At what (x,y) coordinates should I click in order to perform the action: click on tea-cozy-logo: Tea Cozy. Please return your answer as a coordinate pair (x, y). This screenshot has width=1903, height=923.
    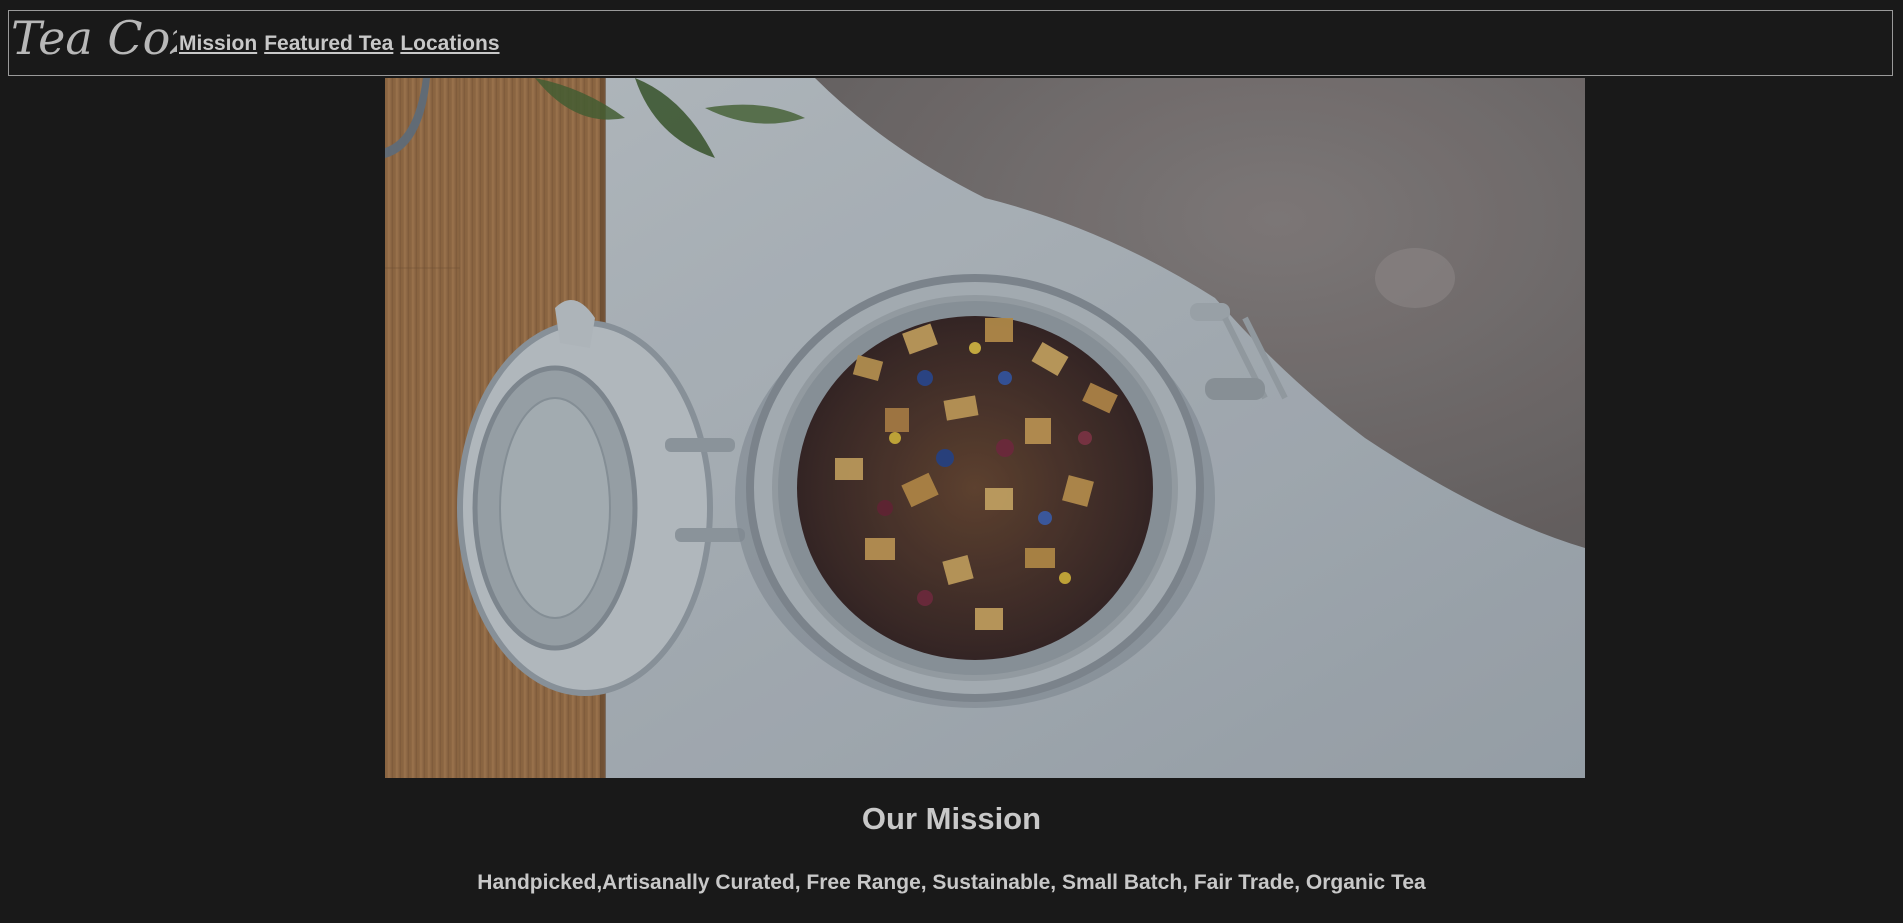
    Looking at the image, I should click on (94, 38).